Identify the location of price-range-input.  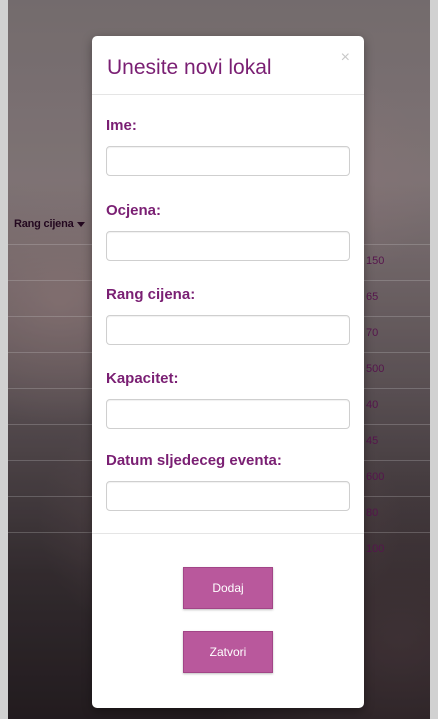
(228, 330).